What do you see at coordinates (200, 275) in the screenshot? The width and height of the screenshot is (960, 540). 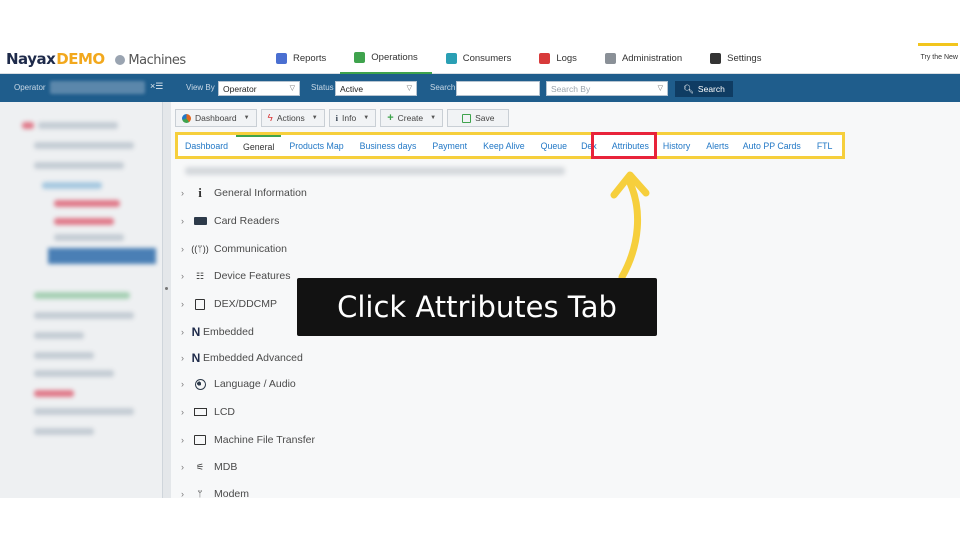 I see `features-icon: ☷` at bounding box center [200, 275].